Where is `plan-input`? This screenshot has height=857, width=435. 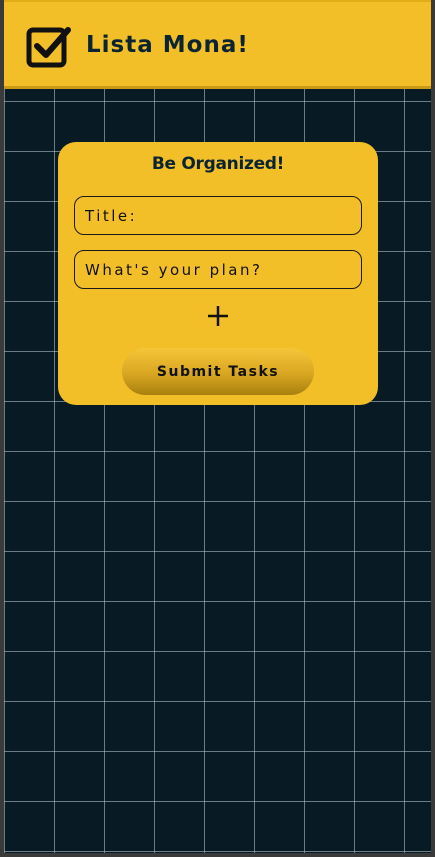
plan-input is located at coordinates (218, 269).